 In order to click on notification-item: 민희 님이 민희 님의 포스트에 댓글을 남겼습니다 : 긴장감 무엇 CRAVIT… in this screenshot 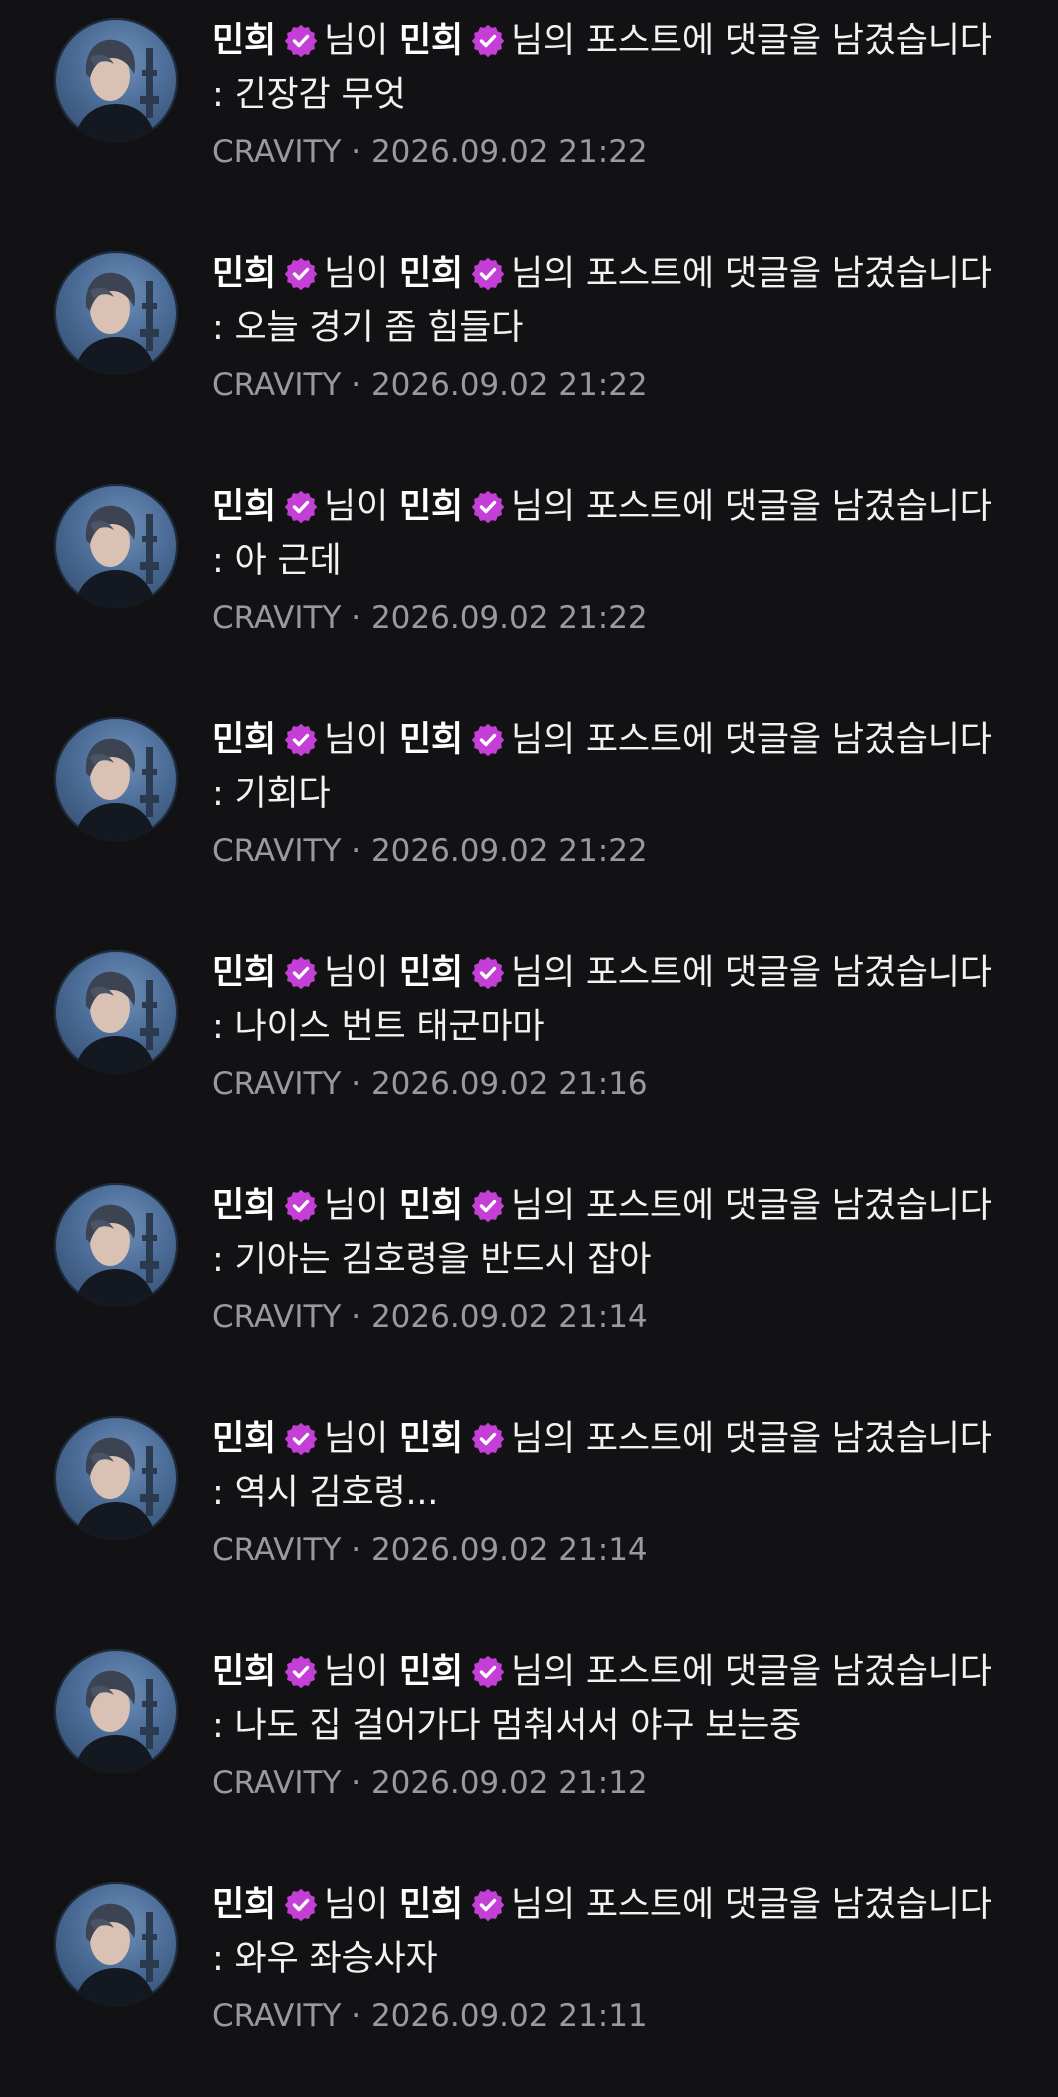, I will do `click(529, 116)`.